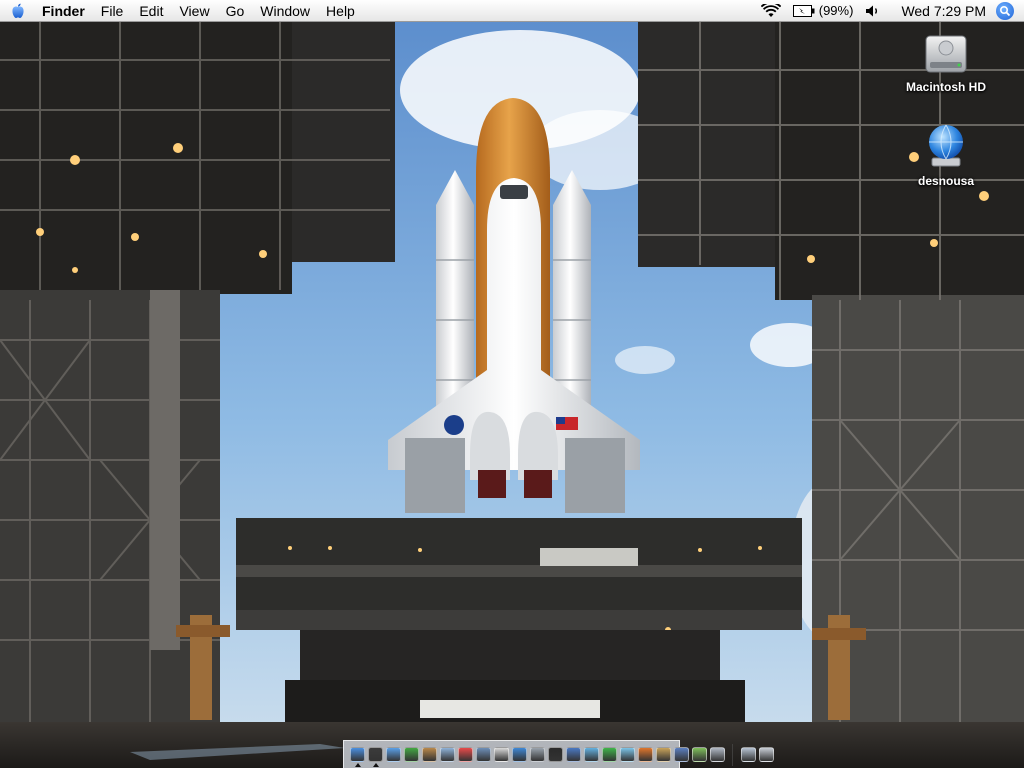  What do you see at coordinates (803, 11) in the screenshot?
I see `battery-icon` at bounding box center [803, 11].